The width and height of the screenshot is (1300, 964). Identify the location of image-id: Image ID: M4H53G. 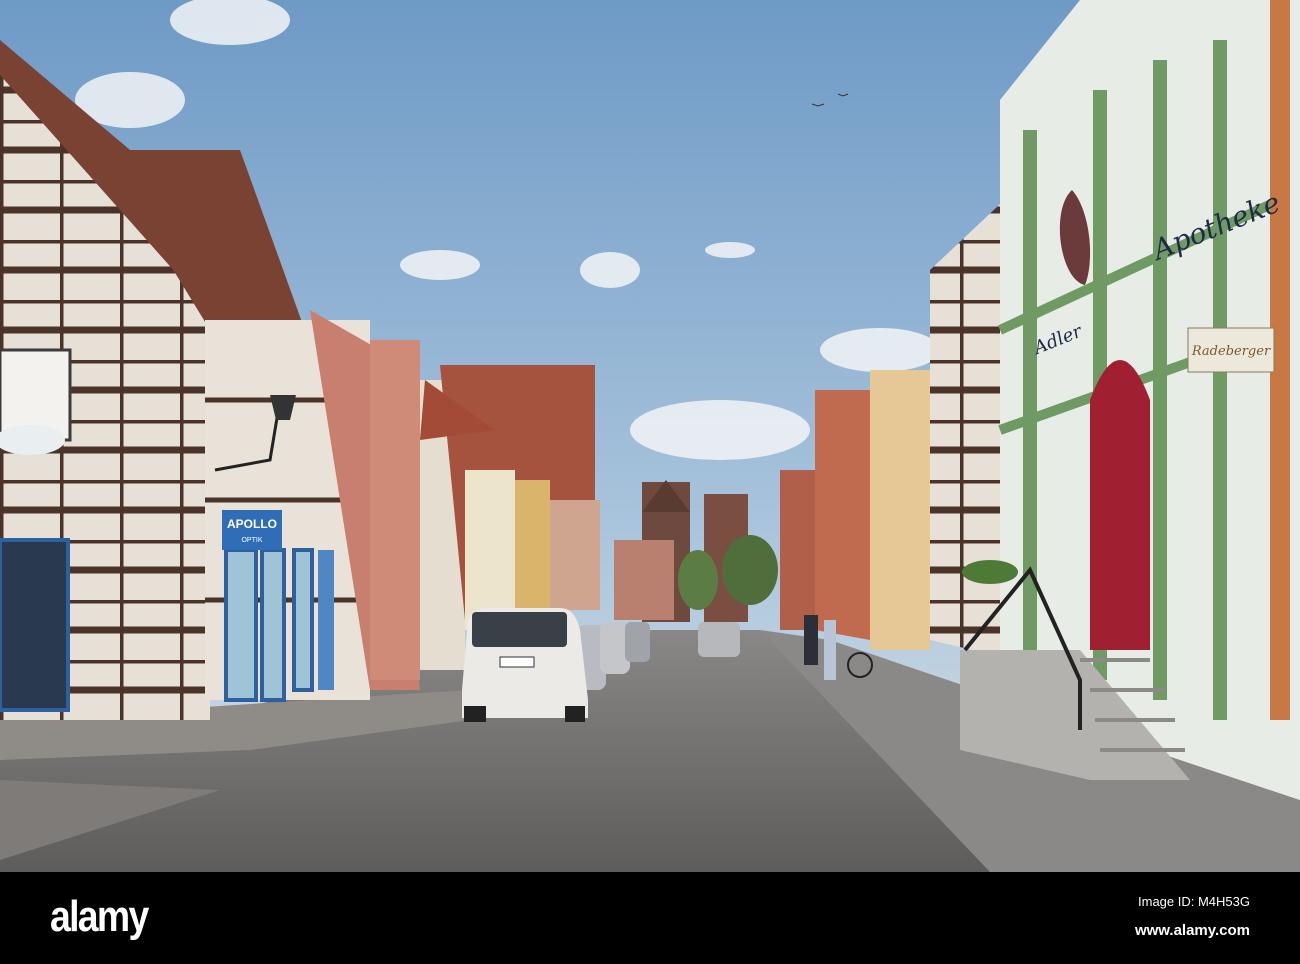
(1194, 901).